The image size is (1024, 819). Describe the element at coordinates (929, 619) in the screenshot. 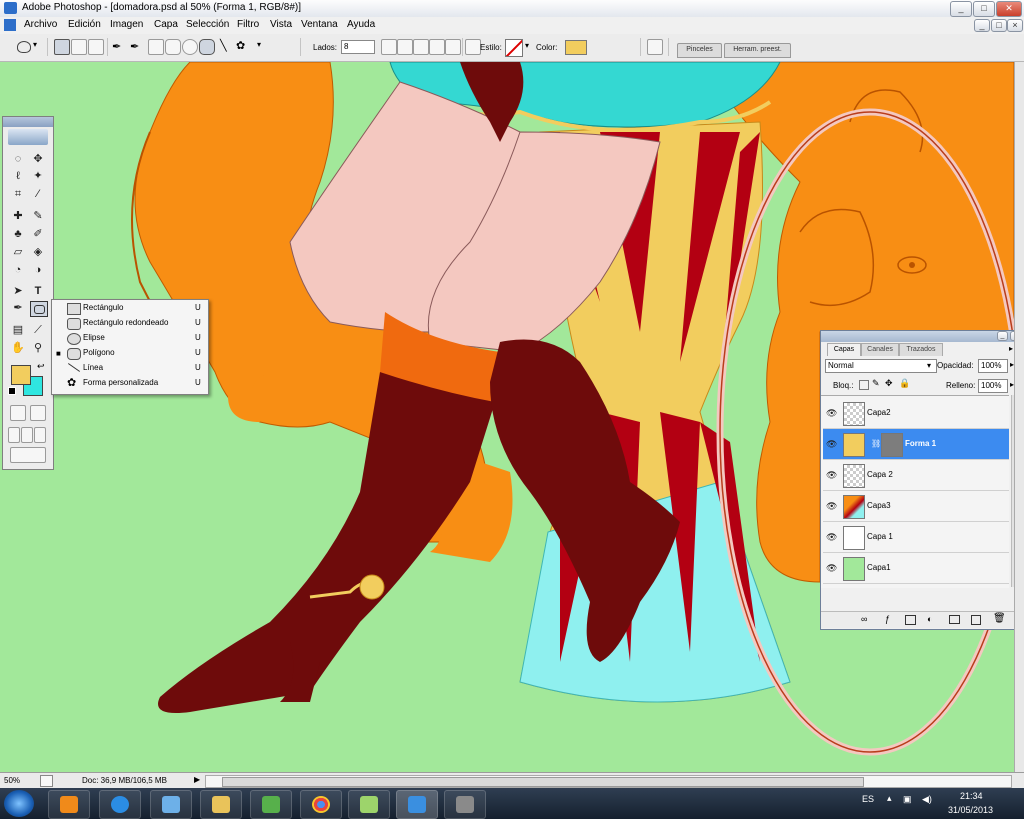

I see `adjustment-layer-icon: ◐` at that location.